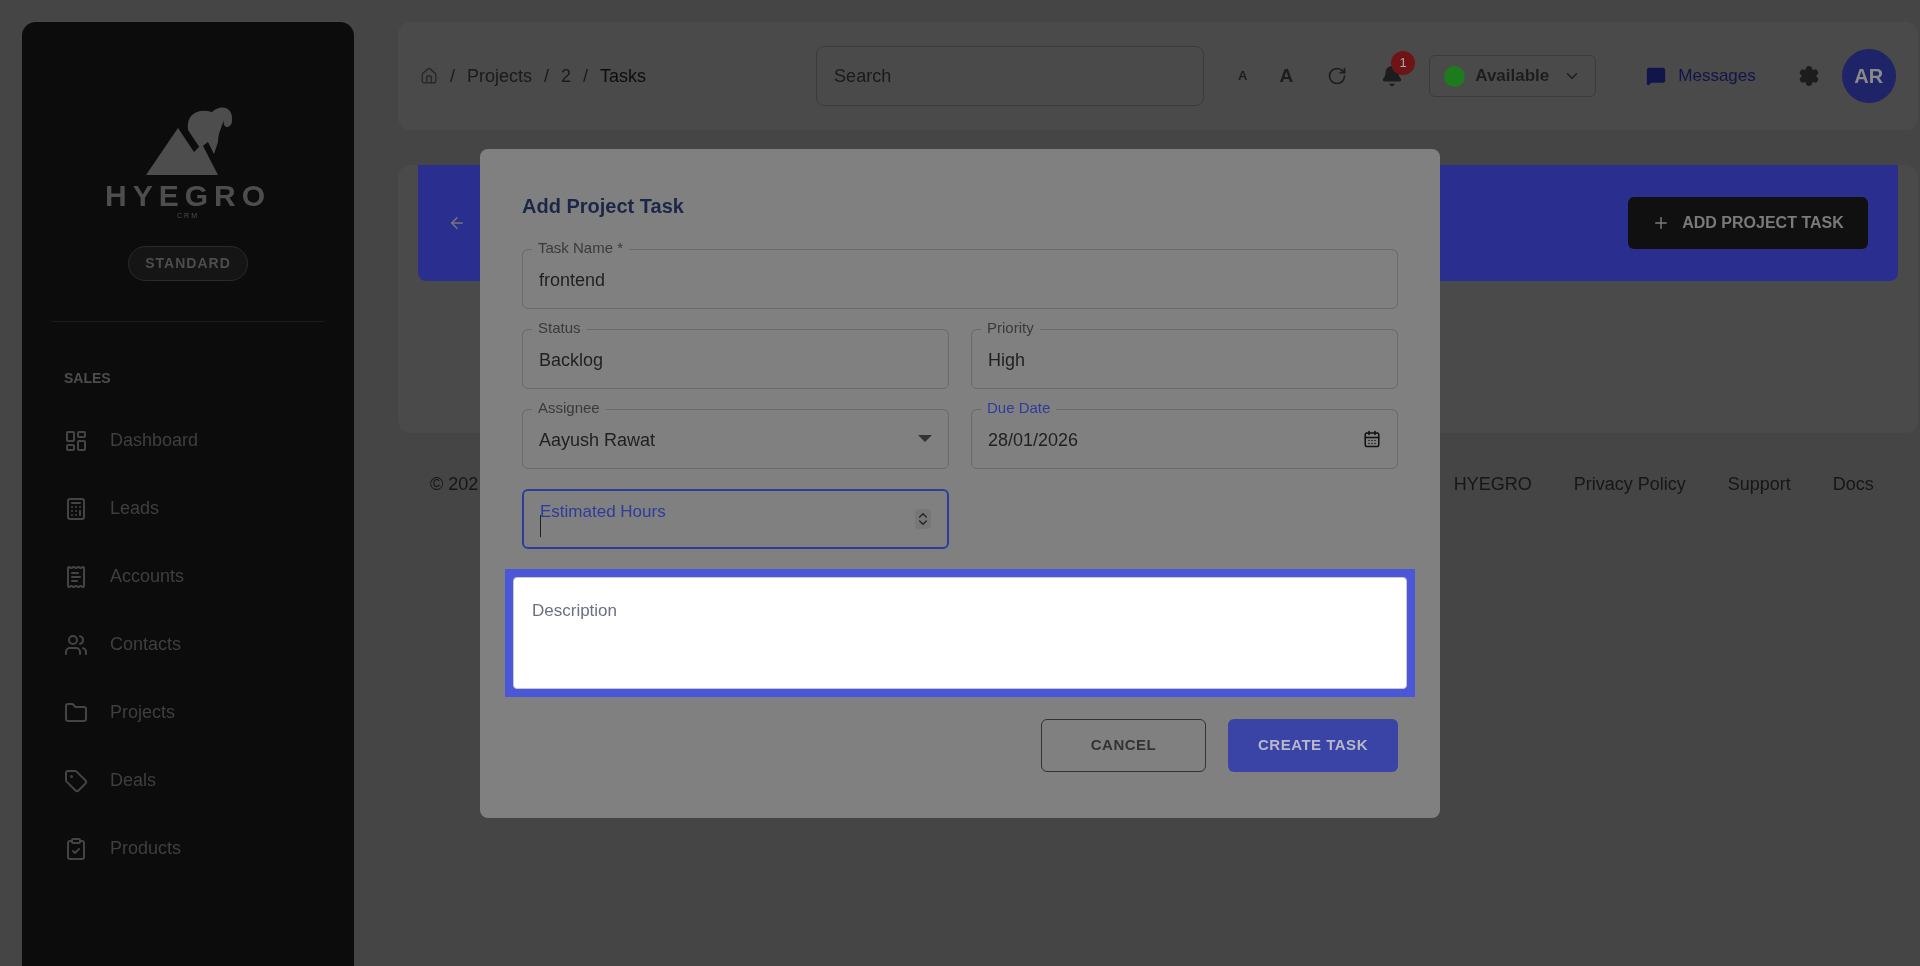 This screenshot has width=1920, height=966. Describe the element at coordinates (603, 512) in the screenshot. I see `field-label: Estimated Hours` at that location.